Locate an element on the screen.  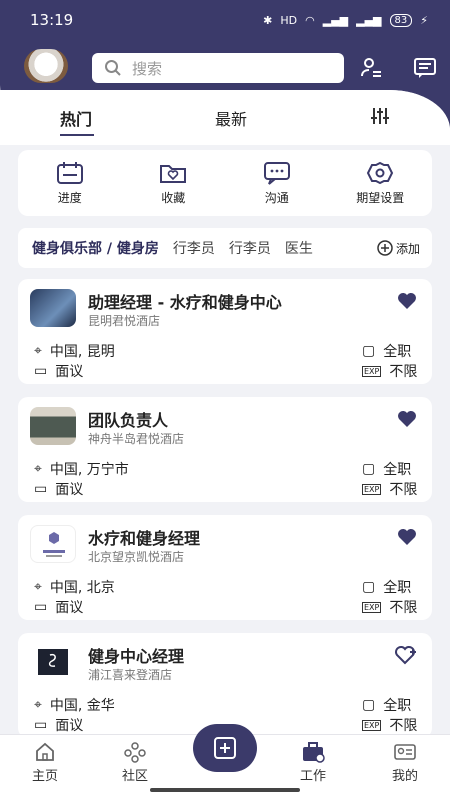
search-input: 搜索 is located at coordinates (218, 68).